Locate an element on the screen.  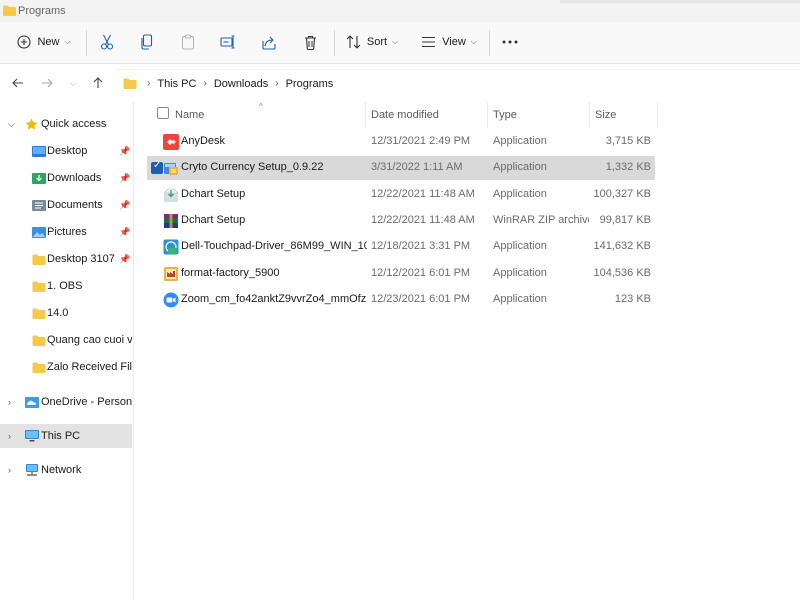
sidebar-item-this-pc: › This PC is located at coordinates (66, 436).